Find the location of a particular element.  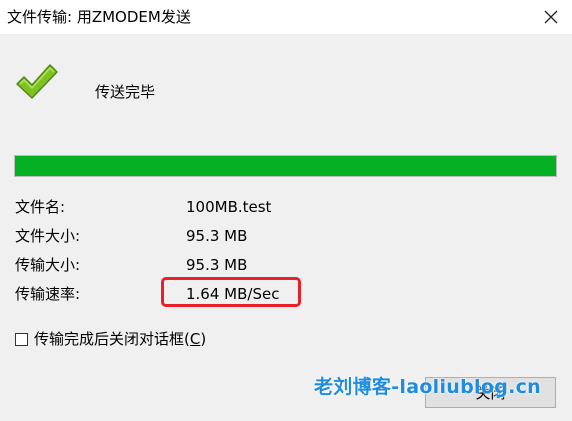

rate-highlight-box is located at coordinates (231, 292).